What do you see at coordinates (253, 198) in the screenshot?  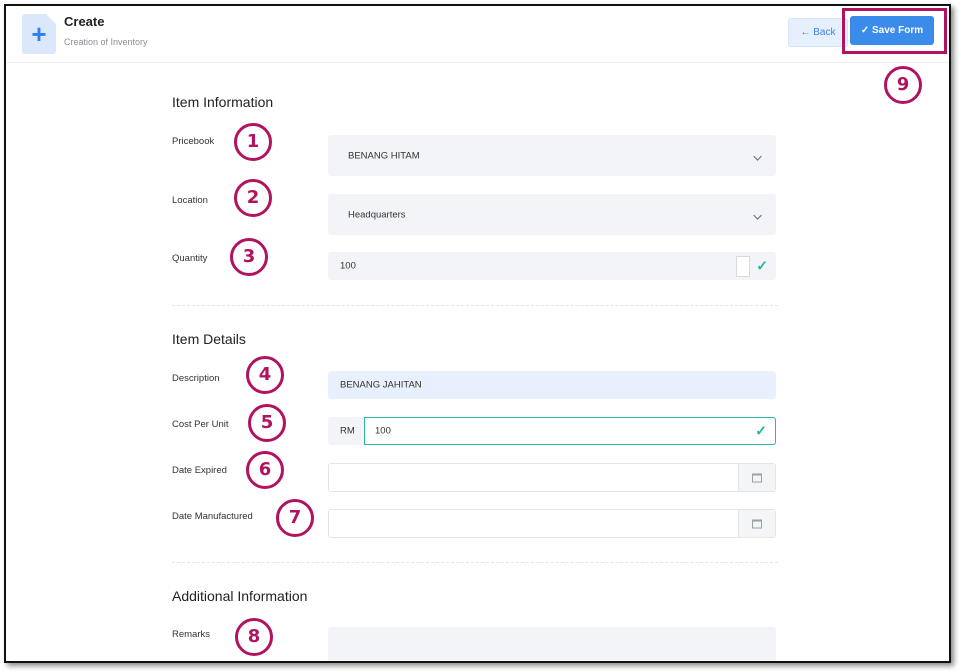 I see `annotation-badge-2: 2` at bounding box center [253, 198].